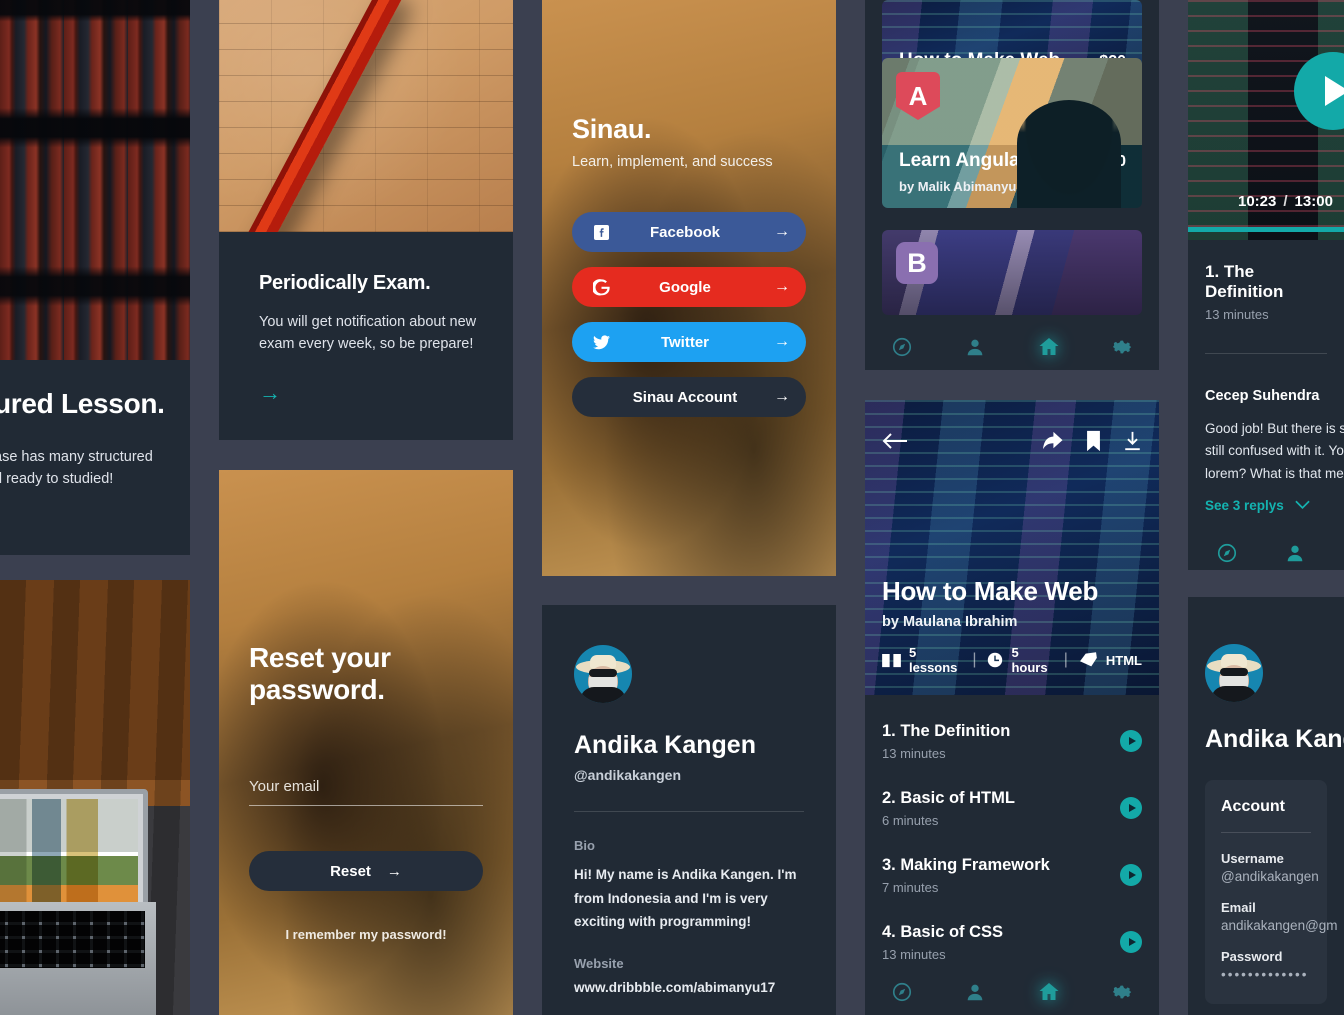 This screenshot has height=1015, width=1344. What do you see at coordinates (685, 232) in the screenshot?
I see `login-button-facebook-label: Facebook` at bounding box center [685, 232].